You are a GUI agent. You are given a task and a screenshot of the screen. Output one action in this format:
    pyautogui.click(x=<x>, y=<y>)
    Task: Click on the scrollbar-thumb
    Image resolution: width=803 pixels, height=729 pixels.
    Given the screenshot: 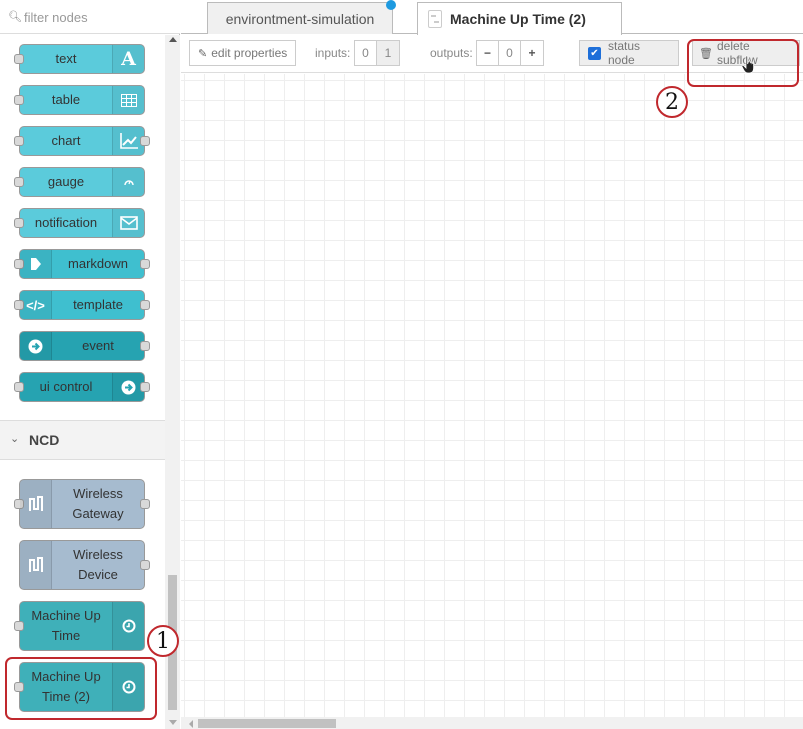 What is the action you would take?
    pyautogui.click(x=267, y=723)
    